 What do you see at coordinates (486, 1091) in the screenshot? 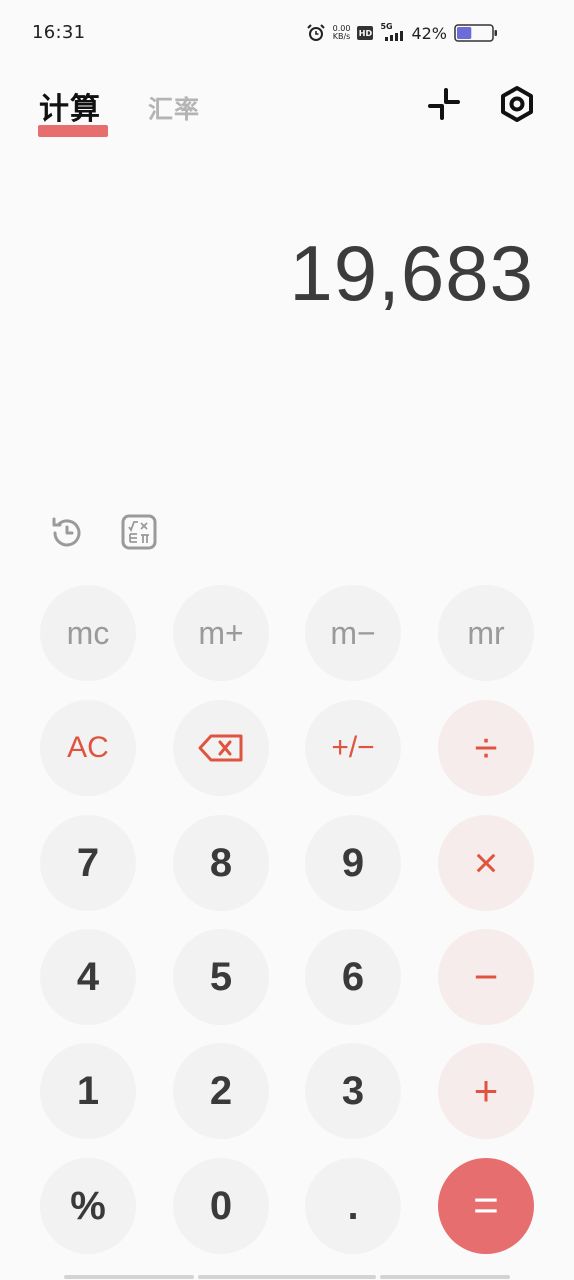
I see `add-button: +` at bounding box center [486, 1091].